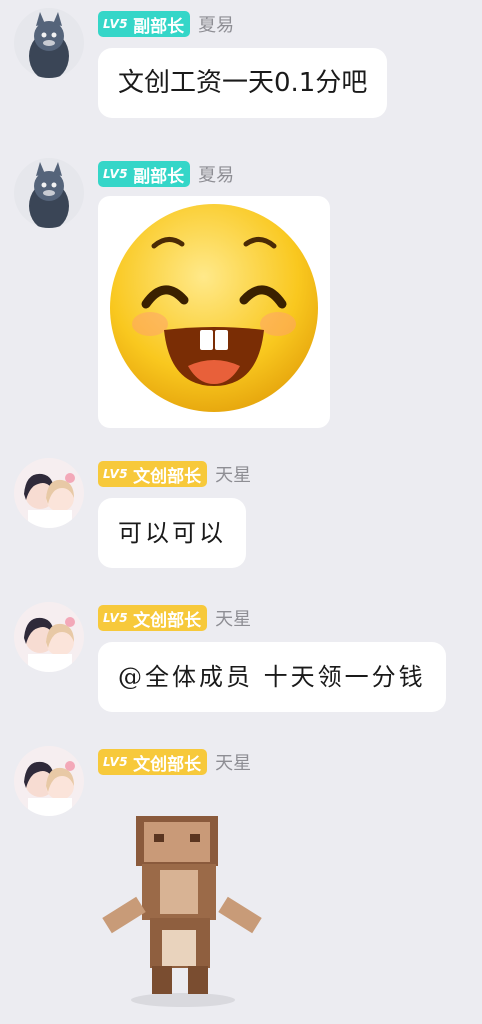  I want to click on pixel-figure-sticker, so click(182, 911).